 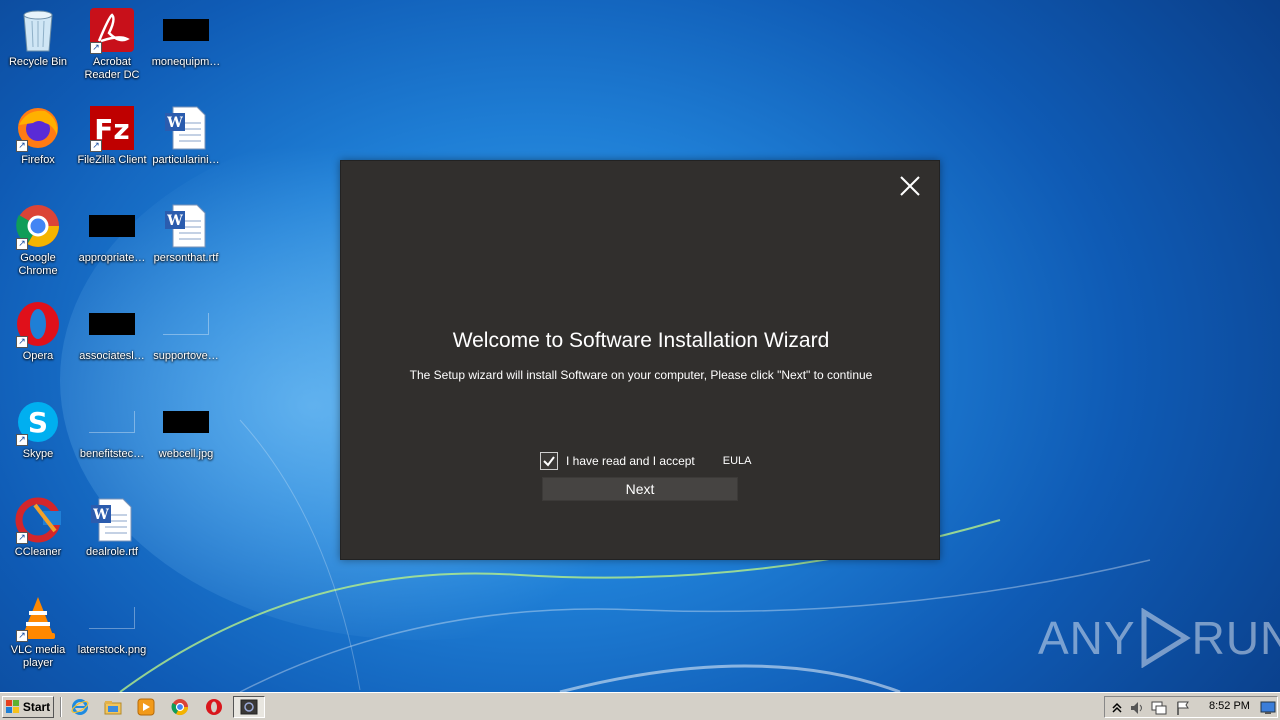 I want to click on desktop-icon-label: webcell.jpg, so click(x=186, y=454).